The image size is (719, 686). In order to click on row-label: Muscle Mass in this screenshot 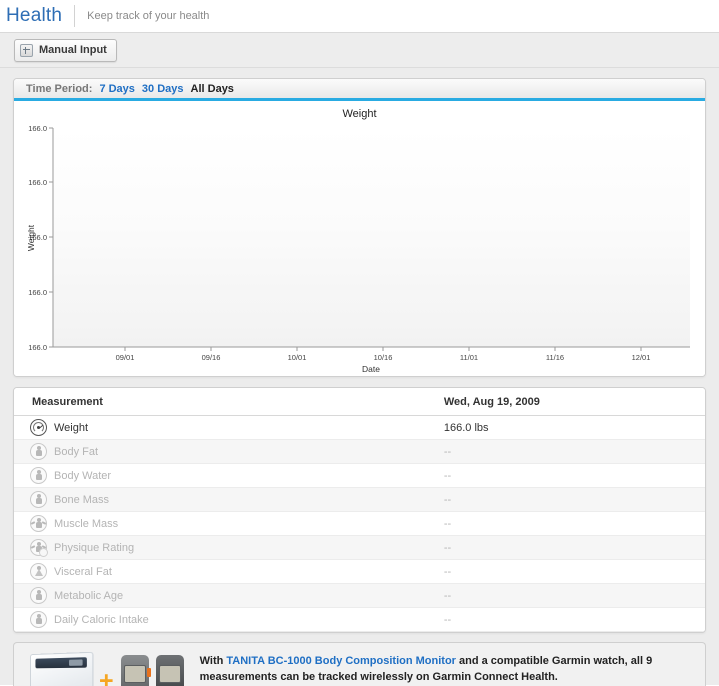, I will do `click(86, 524)`.